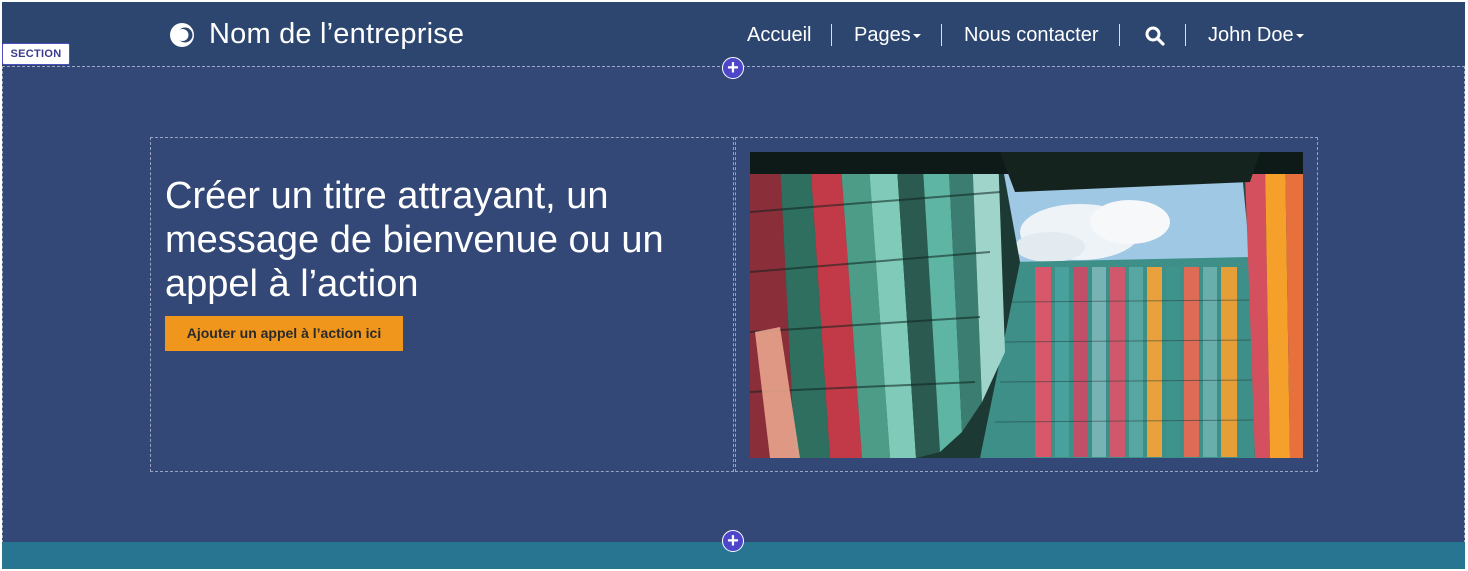  What do you see at coordinates (36, 54) in the screenshot?
I see `section-tag: SECTION` at bounding box center [36, 54].